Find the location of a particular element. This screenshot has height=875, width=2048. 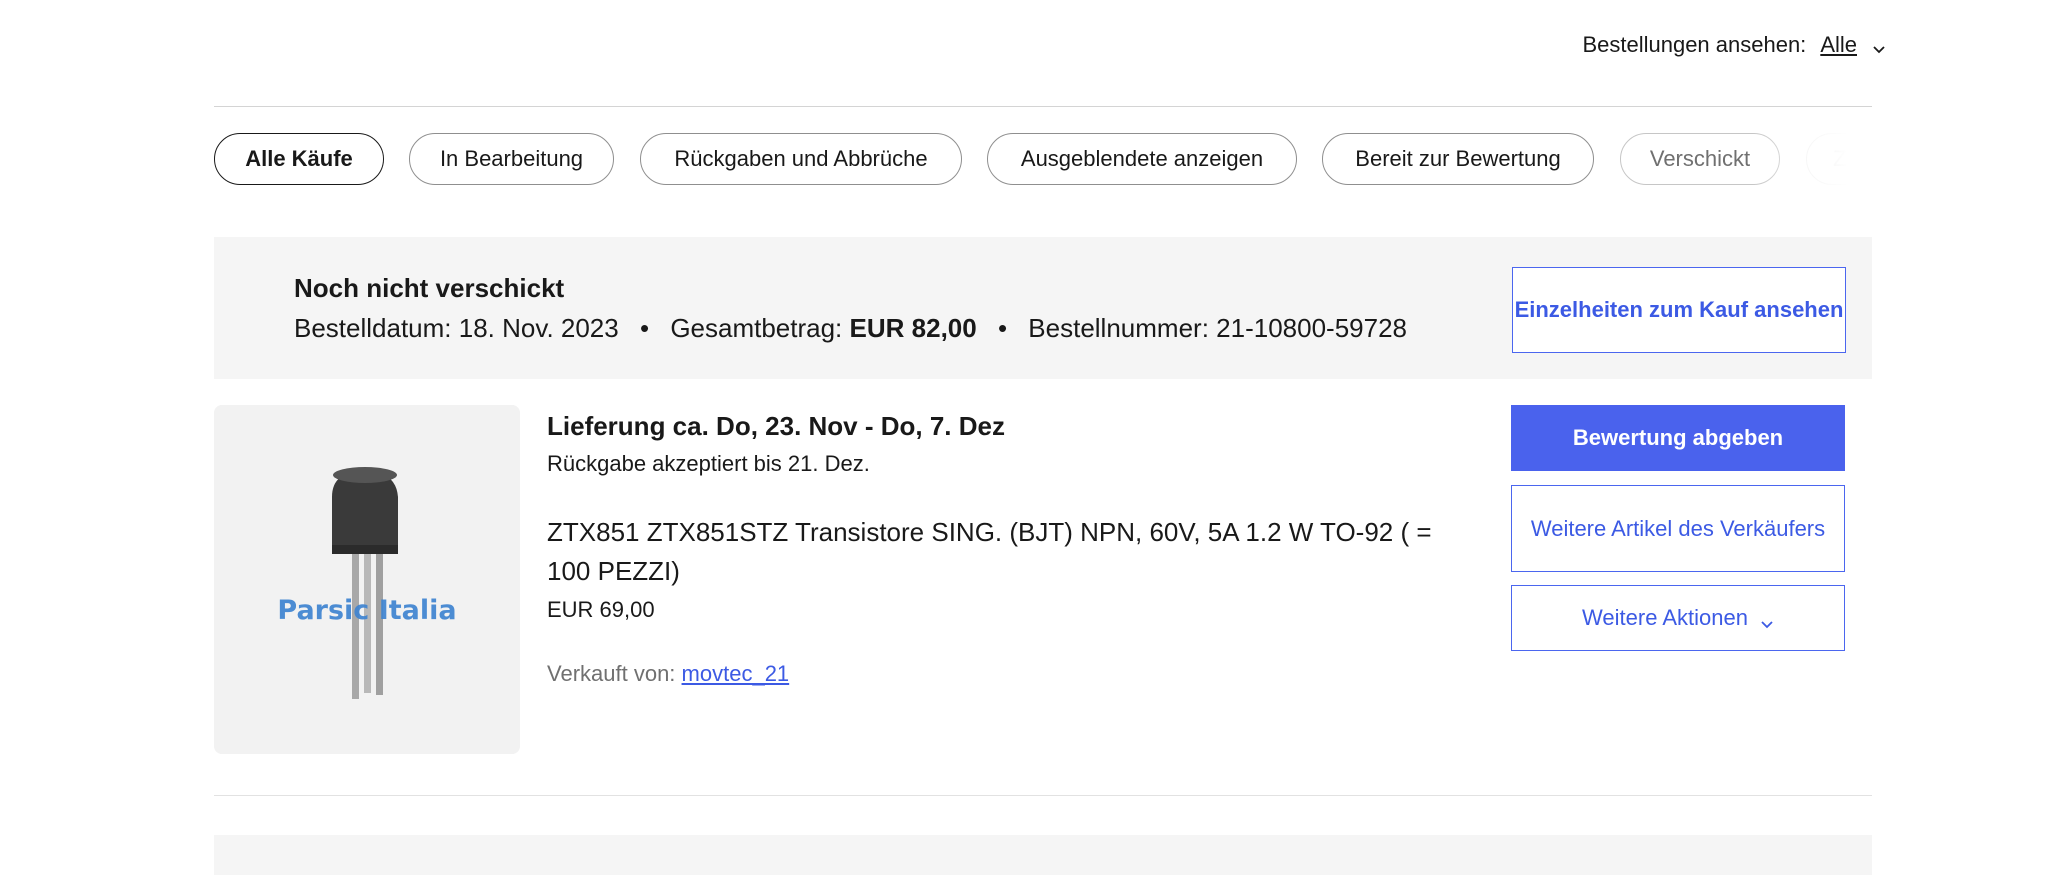

view-orders-dropdown: Alle is located at coordinates (1838, 45).